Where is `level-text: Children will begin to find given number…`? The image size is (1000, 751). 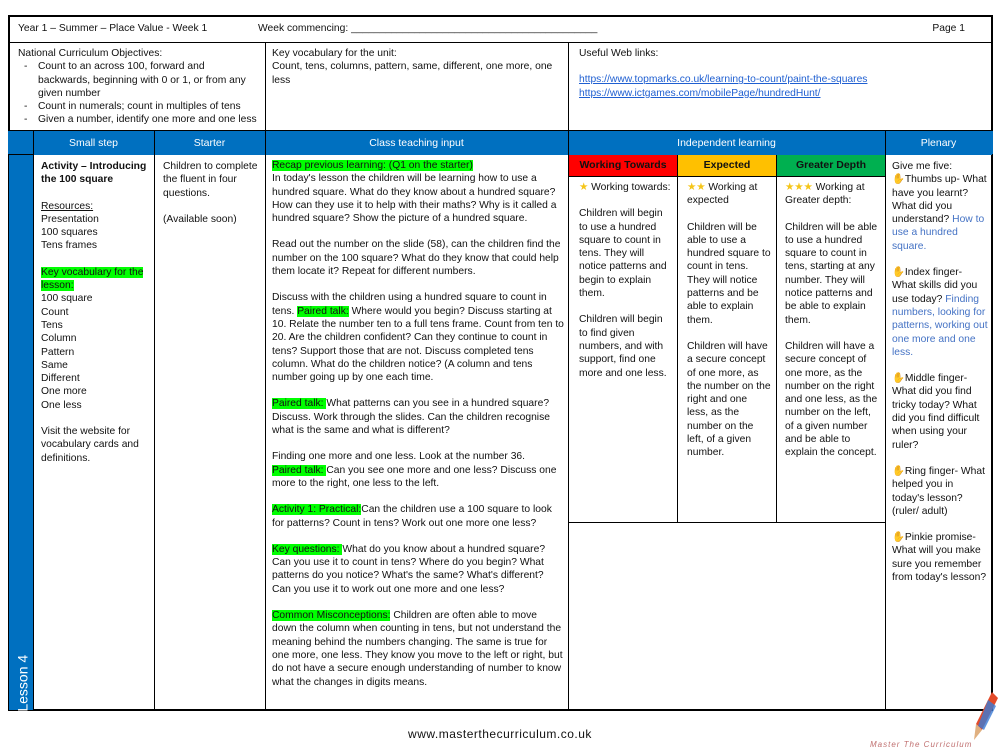
level-text: Children will begin to find given number… is located at coordinates (623, 346).